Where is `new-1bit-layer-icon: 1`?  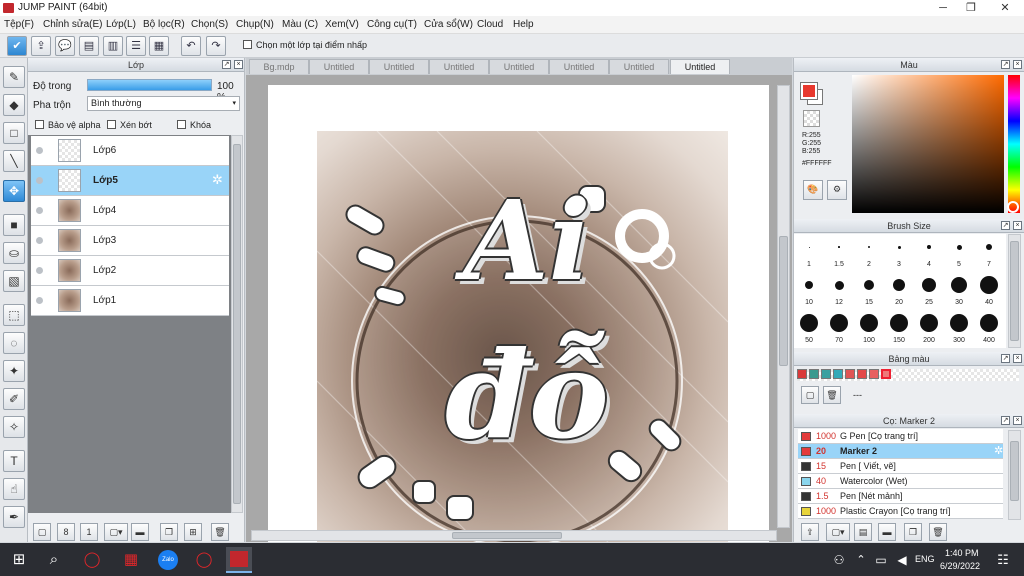
new-1bit-layer-icon: 1 is located at coordinates (89, 532).